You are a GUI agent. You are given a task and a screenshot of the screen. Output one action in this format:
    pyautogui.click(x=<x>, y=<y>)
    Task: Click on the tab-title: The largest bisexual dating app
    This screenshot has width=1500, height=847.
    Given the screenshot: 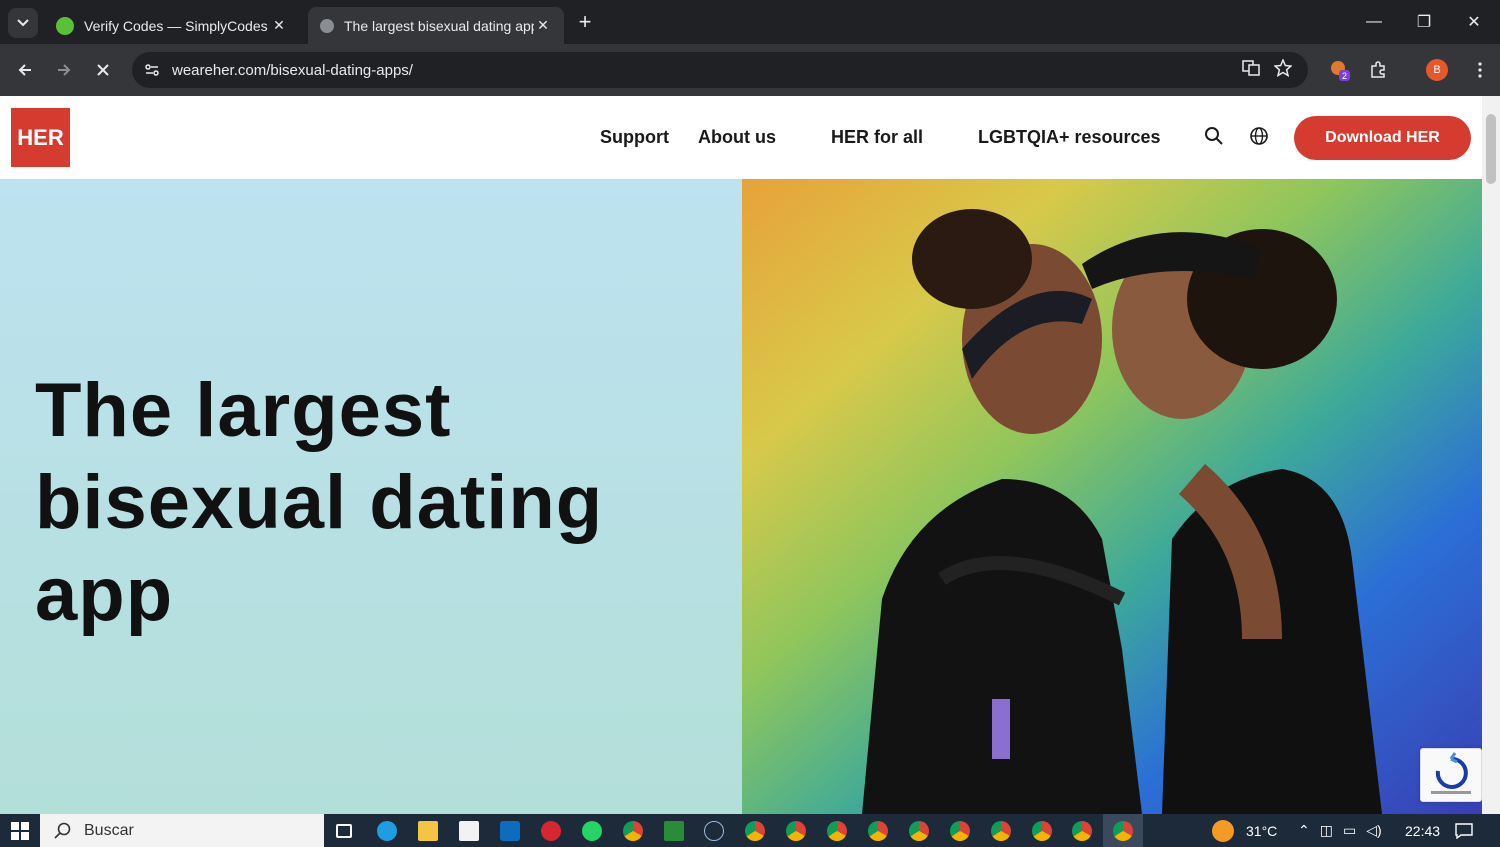 What is the action you would take?
    pyautogui.click(x=439, y=25)
    